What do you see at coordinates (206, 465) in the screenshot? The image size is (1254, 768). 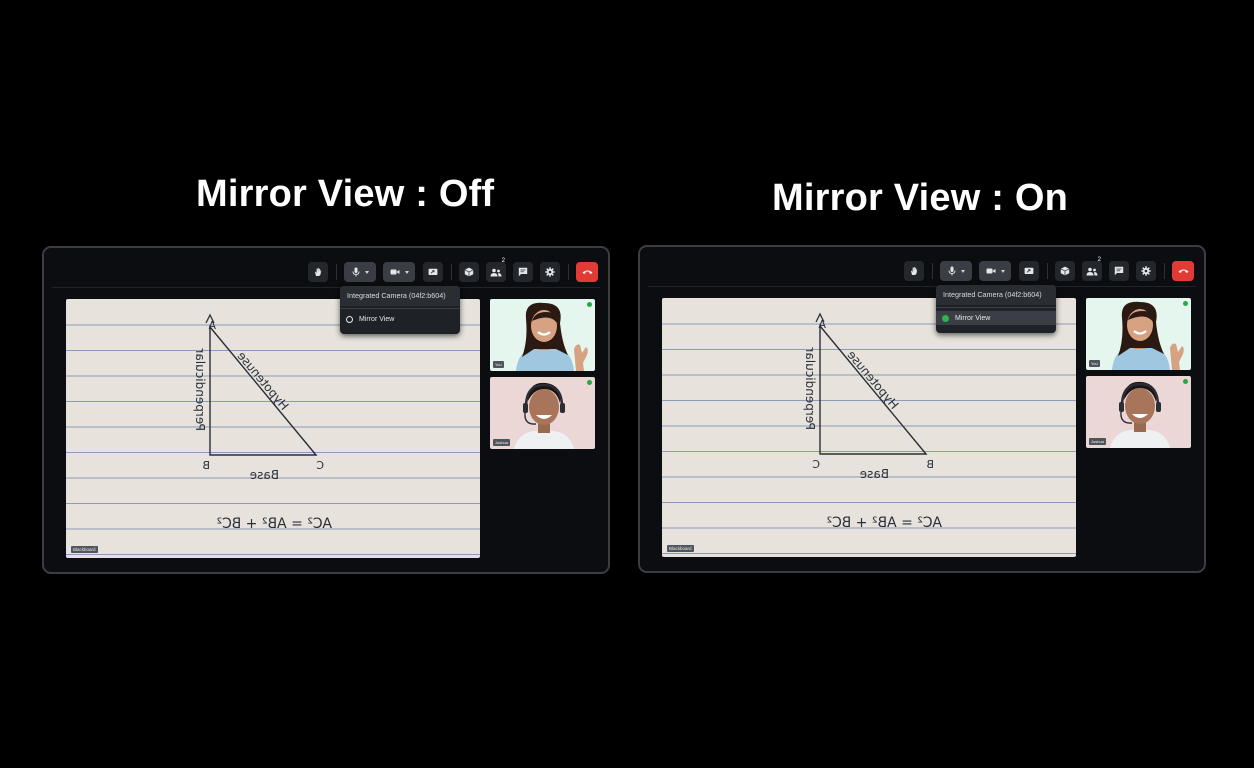 I see `vertex-label-right: B` at bounding box center [206, 465].